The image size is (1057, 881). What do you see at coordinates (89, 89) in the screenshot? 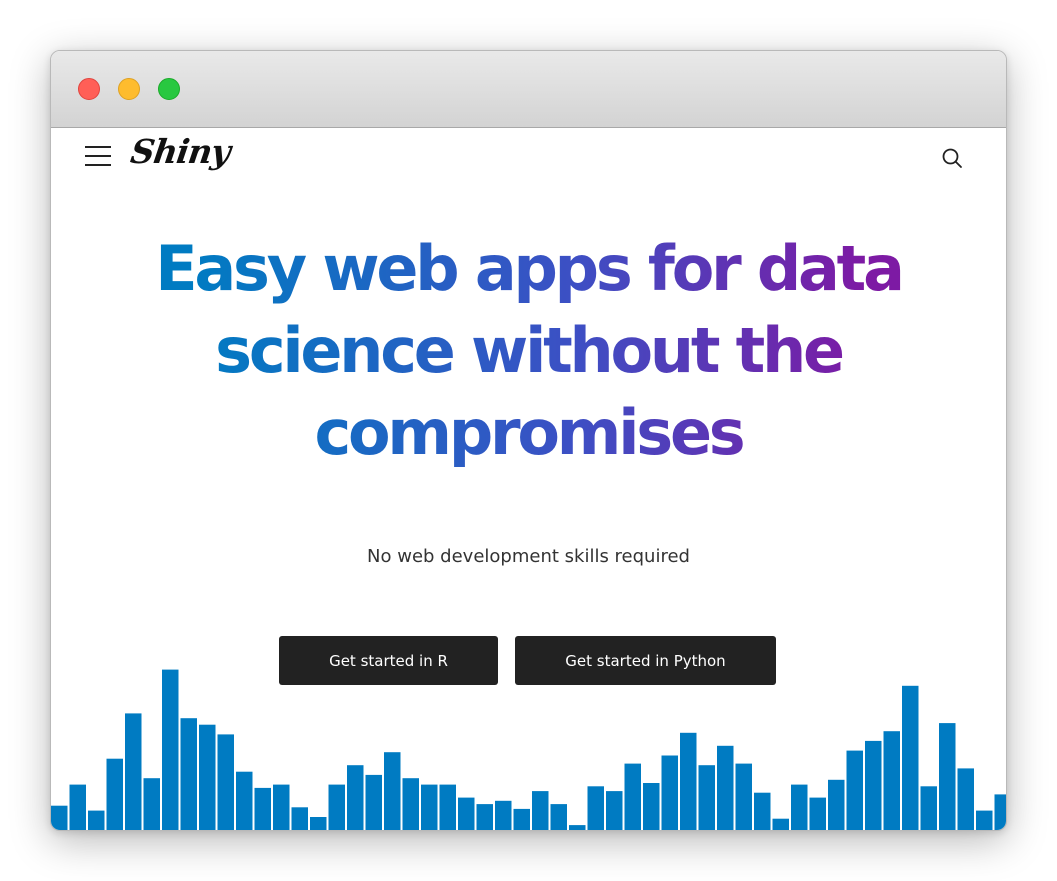
I see `close-window-button` at bounding box center [89, 89].